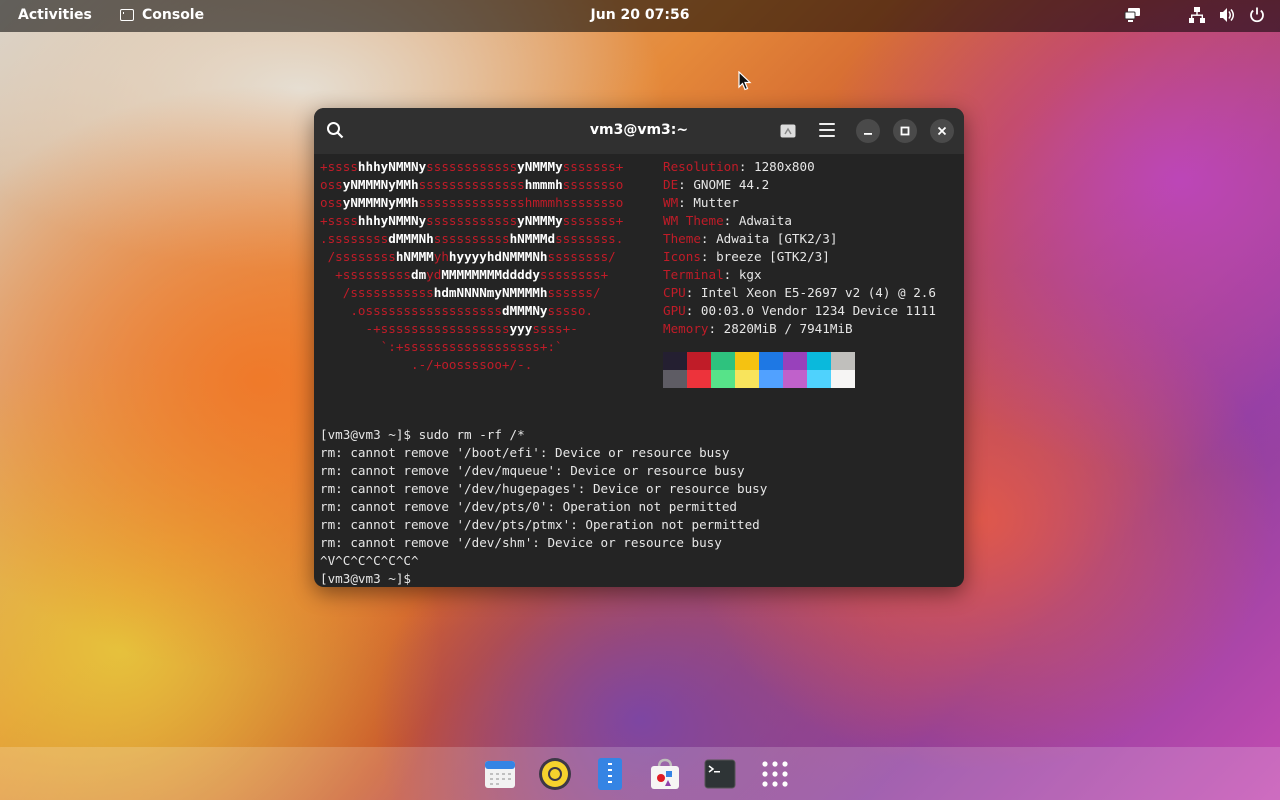 This screenshot has height=800, width=1280. I want to click on info-line: Memory: 2820MiB / 7941MiB, so click(758, 328).